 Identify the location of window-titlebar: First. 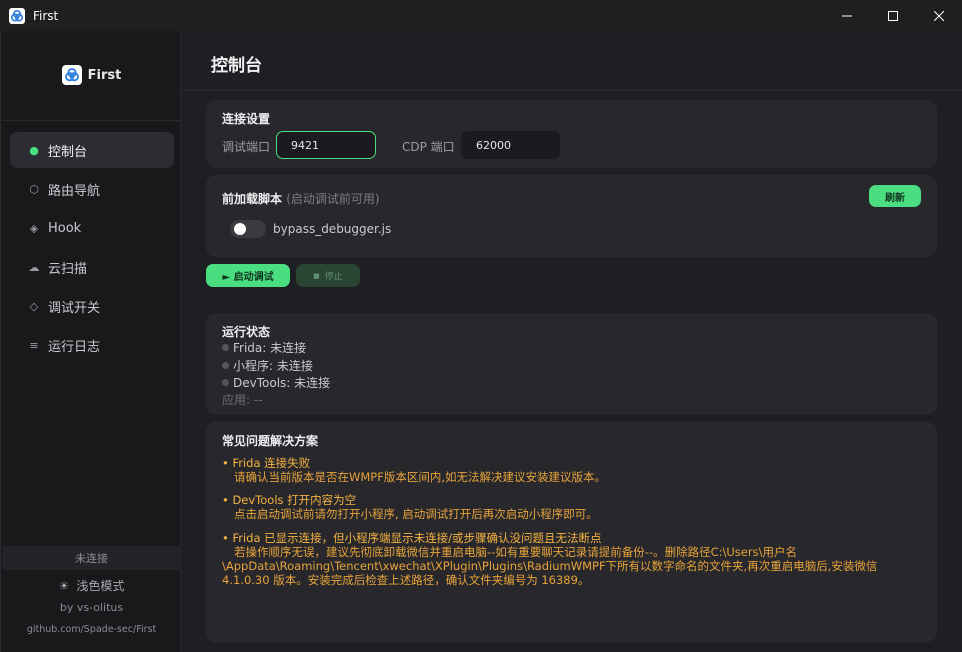
(481, 15).